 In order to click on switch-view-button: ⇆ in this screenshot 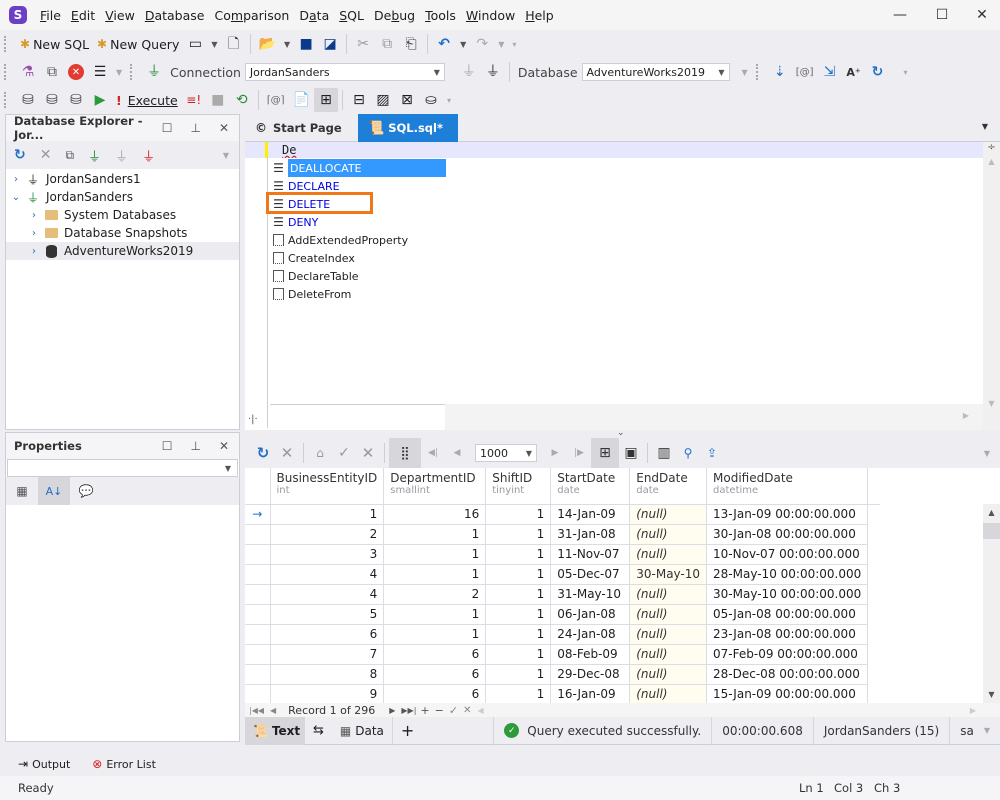, I will do `click(318, 731)`.